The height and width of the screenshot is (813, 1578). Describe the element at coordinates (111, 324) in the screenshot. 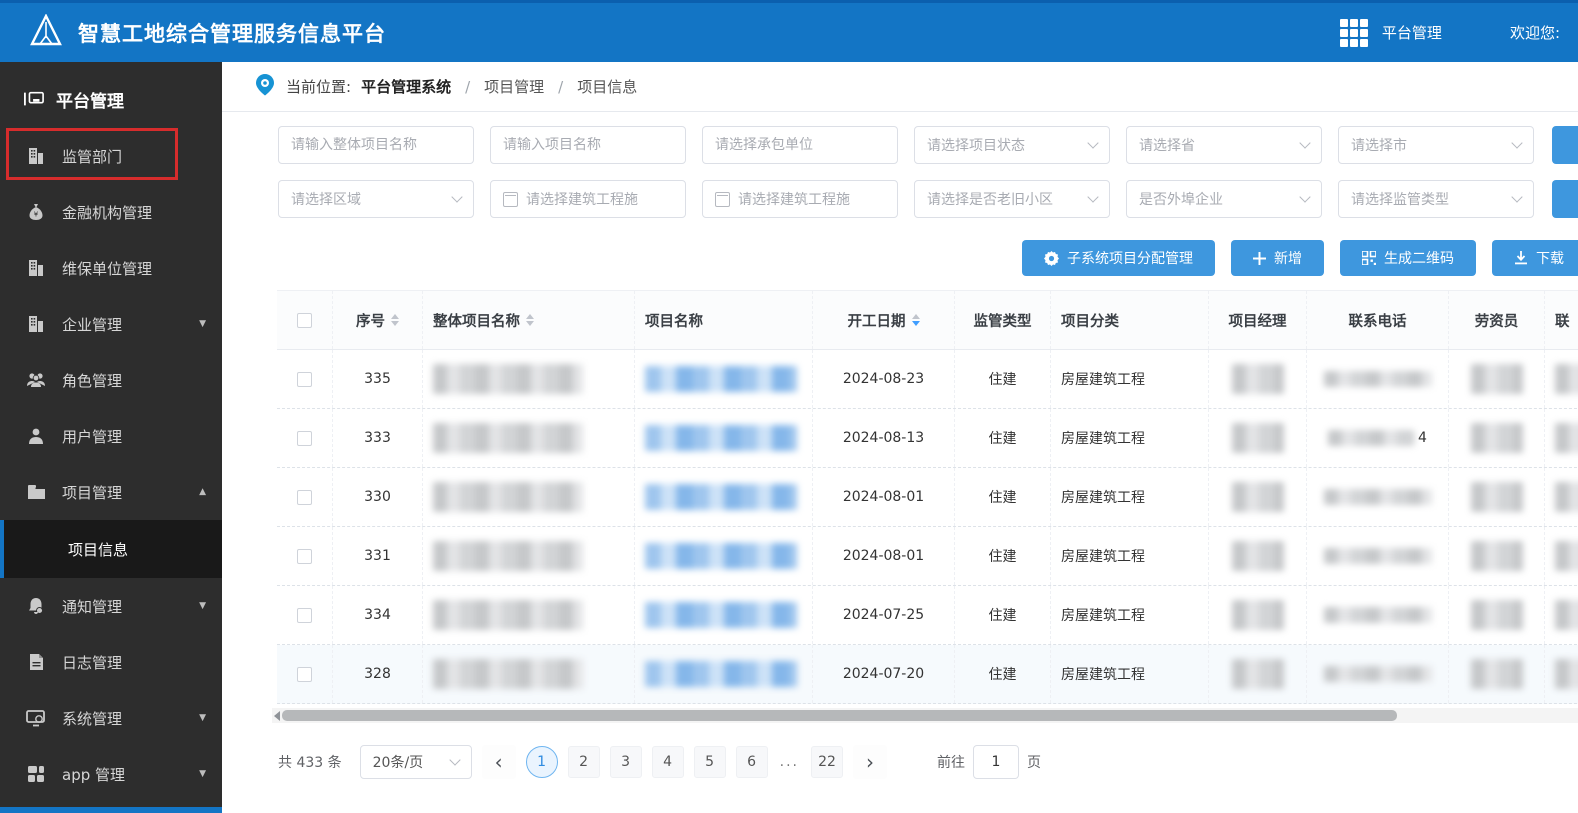

I see `sidebar-item-enterprise: 企业管理 ▼` at that location.